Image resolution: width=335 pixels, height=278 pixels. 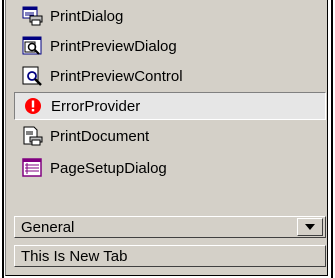 What do you see at coordinates (33, 106) in the screenshot?
I see `error-provider-icon` at bounding box center [33, 106].